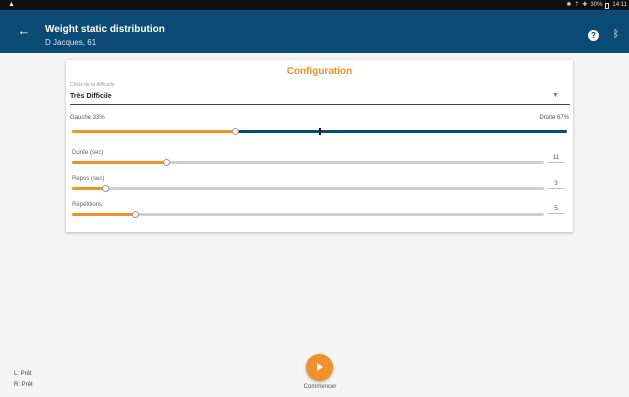 This screenshot has width=629, height=397. Describe the element at coordinates (320, 104) in the screenshot. I see `select-underline` at that location.